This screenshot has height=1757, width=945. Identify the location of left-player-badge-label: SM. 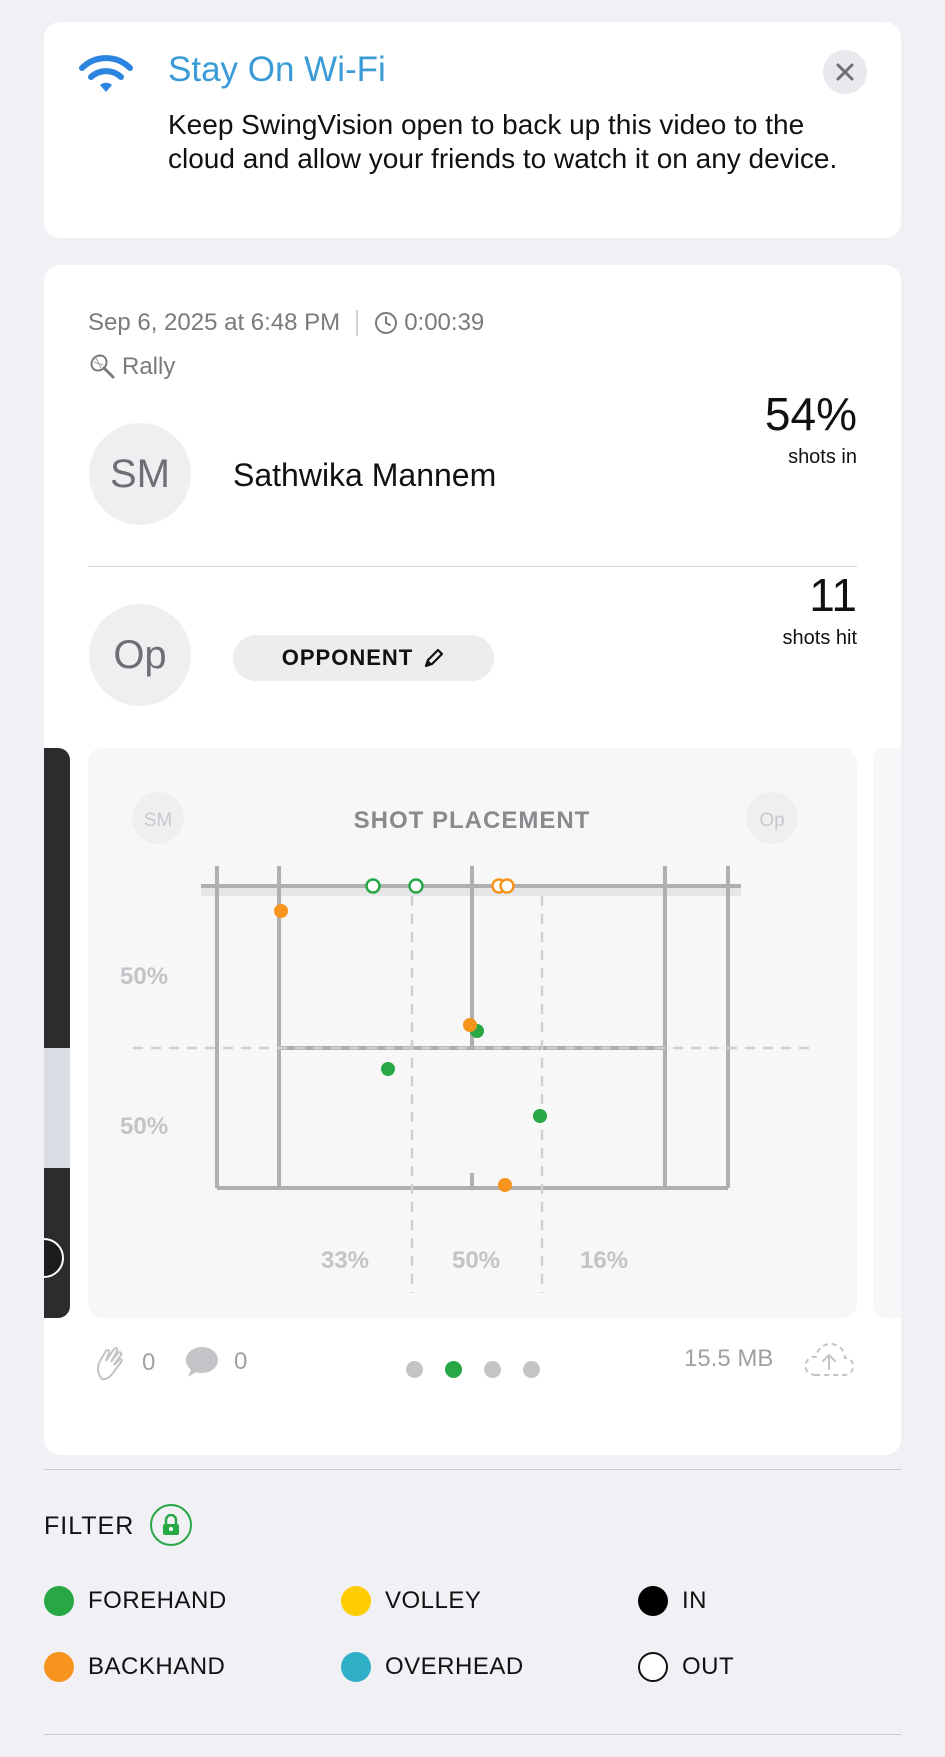
(158, 820).